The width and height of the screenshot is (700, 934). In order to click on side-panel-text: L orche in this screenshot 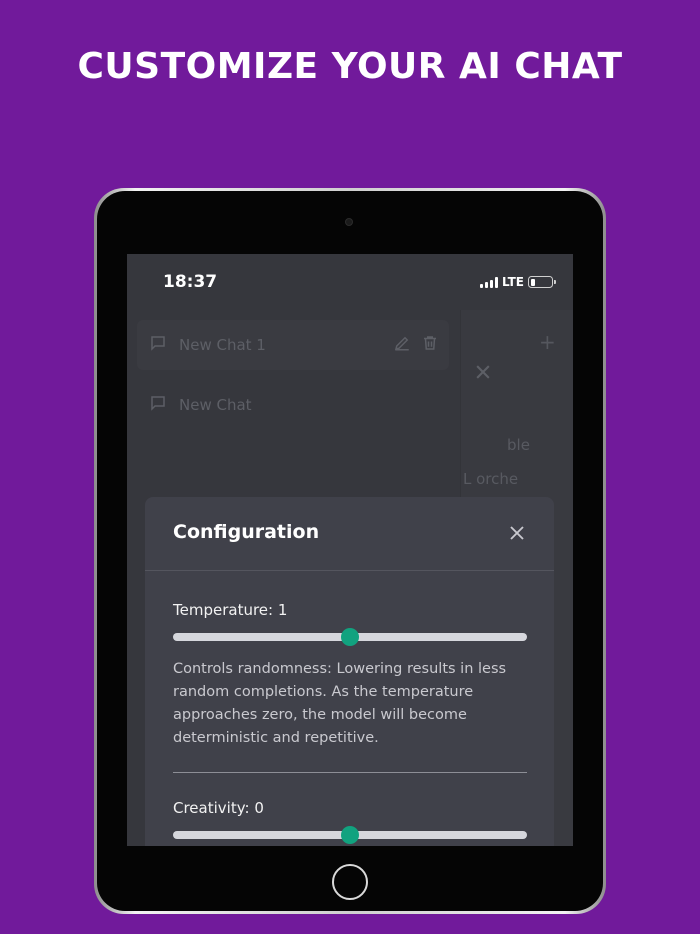, I will do `click(491, 479)`.